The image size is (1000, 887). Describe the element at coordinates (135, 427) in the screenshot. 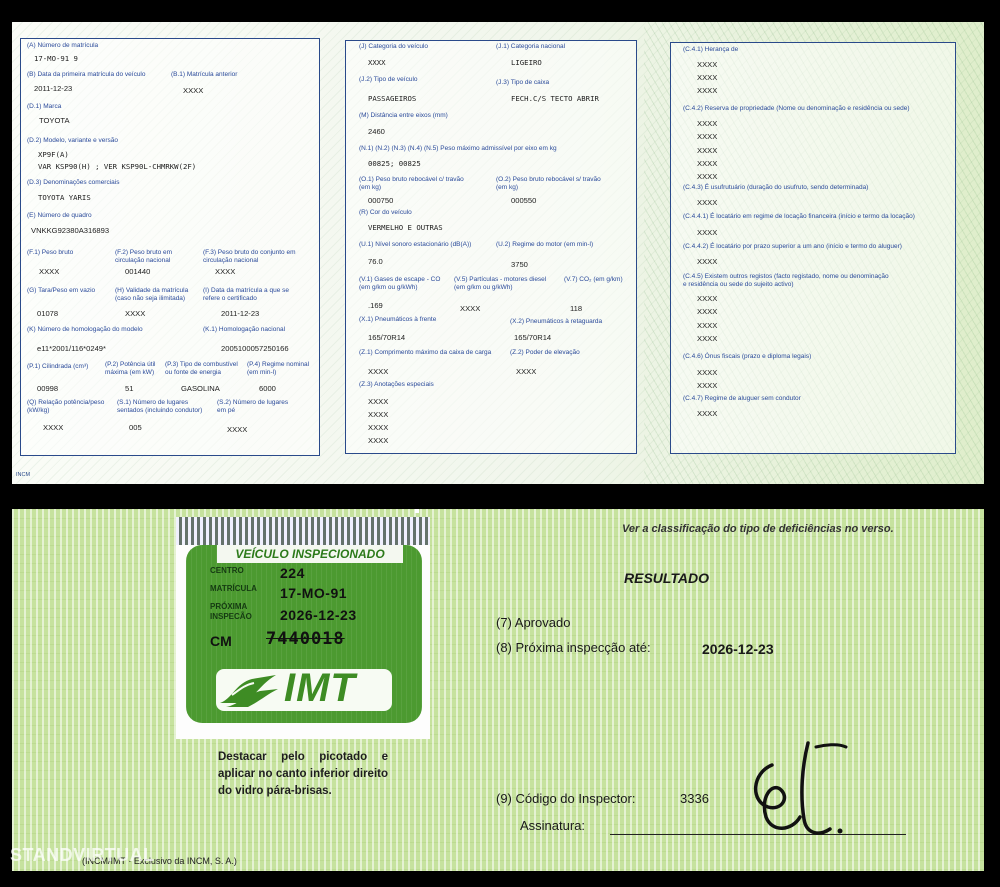

I see `seats: 005` at that location.